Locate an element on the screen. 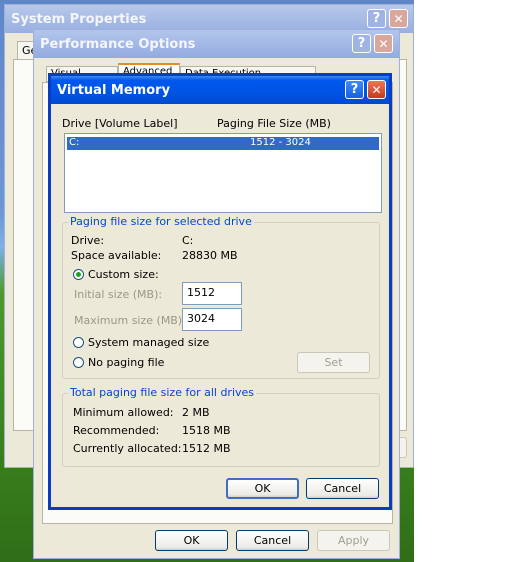 This screenshot has height=562, width=512. virtual-memory-titlebar: Virtual Memory is located at coordinates (220, 90).